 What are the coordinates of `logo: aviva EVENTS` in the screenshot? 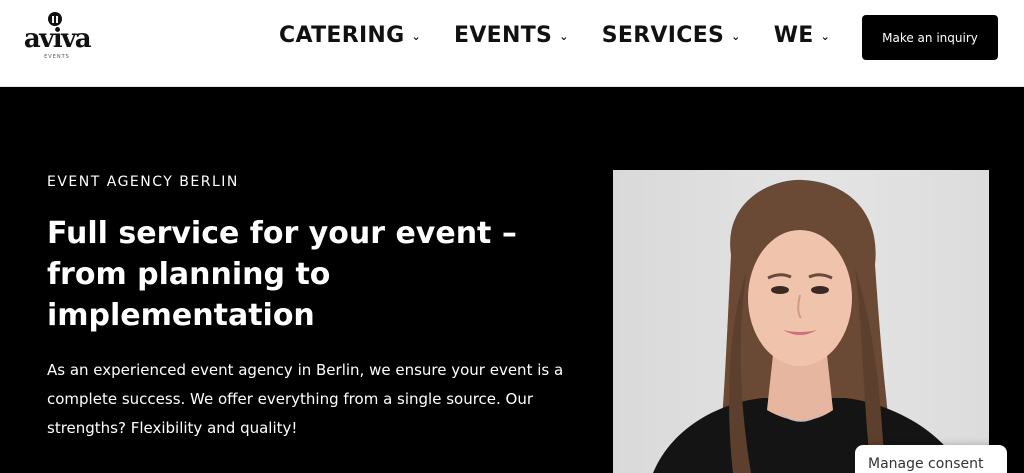 It's located at (57, 38).